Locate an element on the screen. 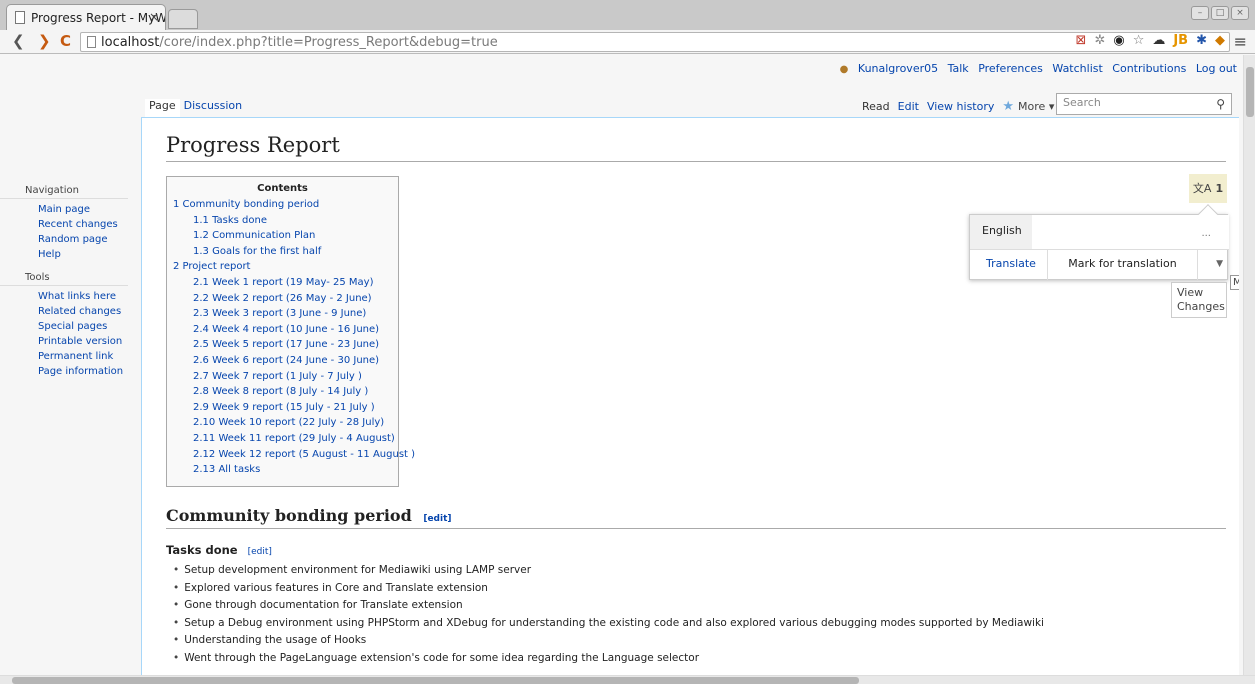  toc-item: 2.8 Week 8 report (8 July - 14 July ) is located at coordinates (282, 392).